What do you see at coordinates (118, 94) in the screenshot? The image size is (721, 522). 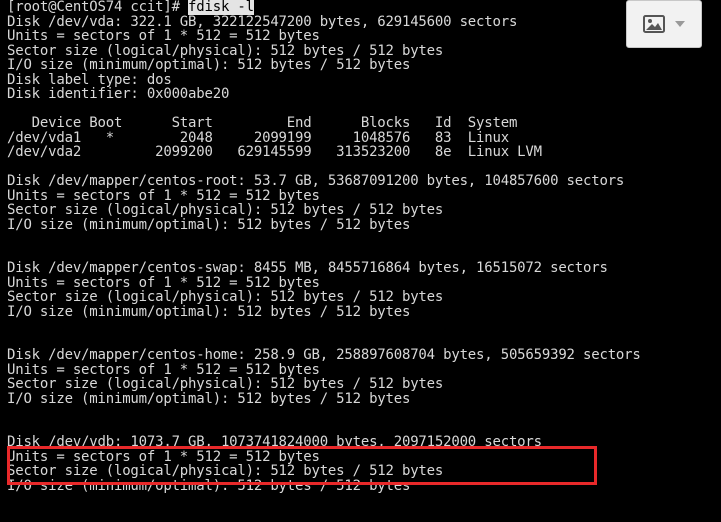 I see `output-line: Disk identifier: 0x000abe20` at bounding box center [118, 94].